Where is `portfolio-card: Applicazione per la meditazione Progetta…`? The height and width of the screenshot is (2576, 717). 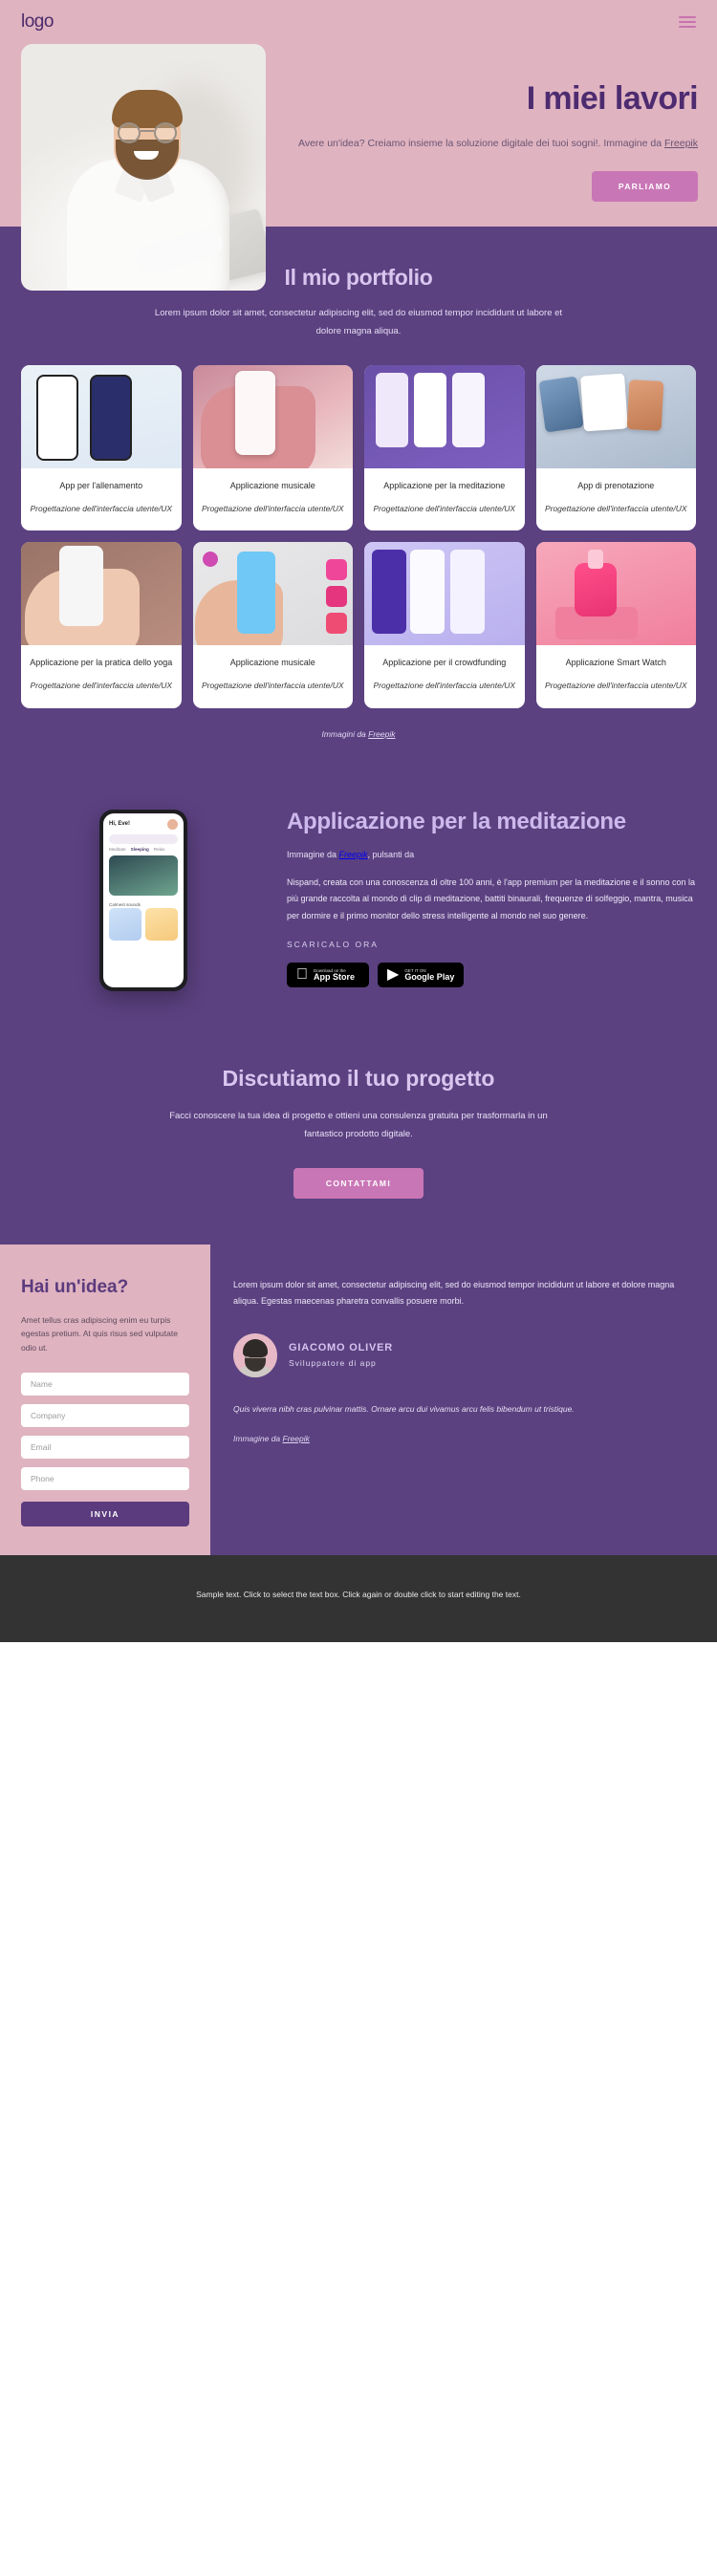 portfolio-card: Applicazione per la meditazione Progetta… is located at coordinates (444, 448).